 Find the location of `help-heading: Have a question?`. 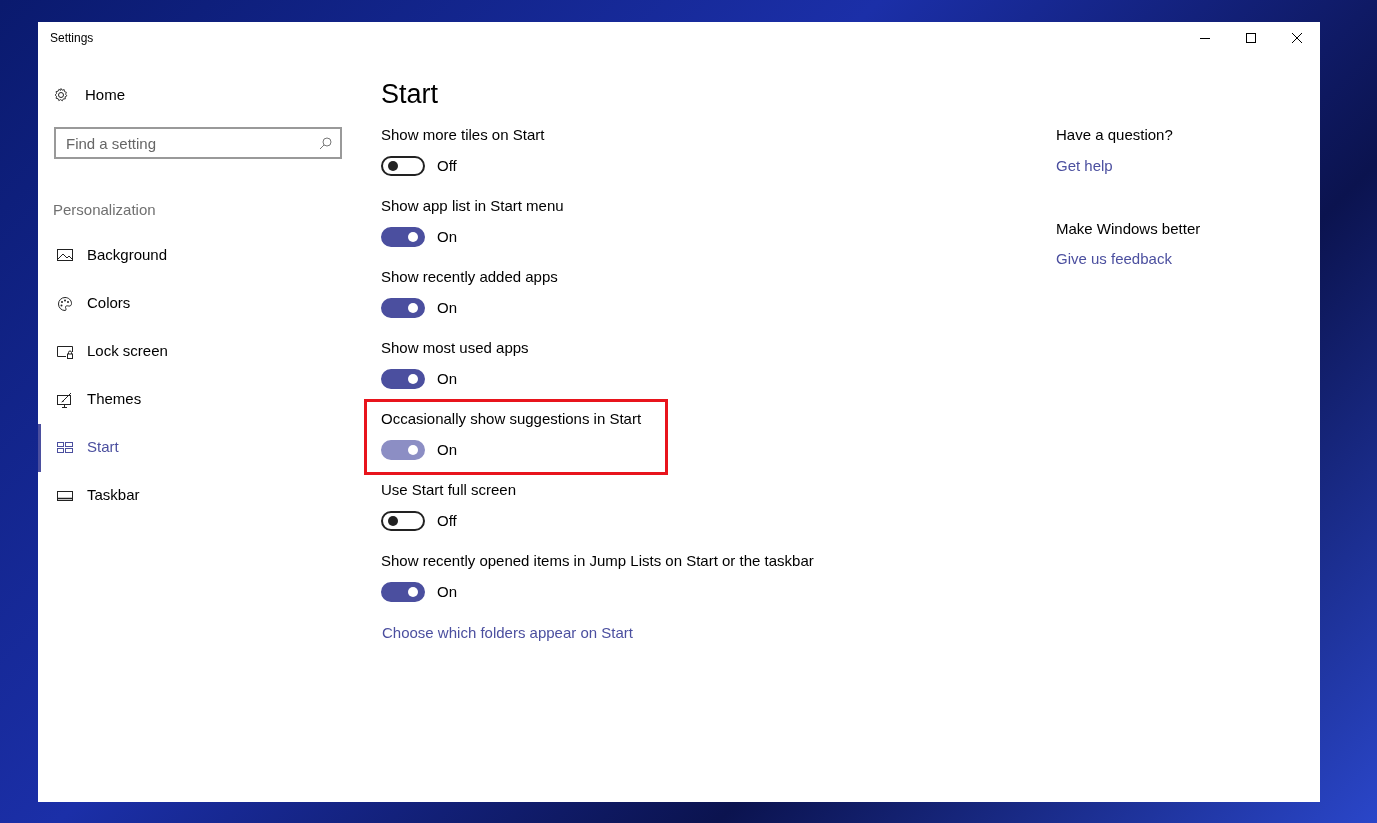

help-heading: Have a question? is located at coordinates (1115, 135).